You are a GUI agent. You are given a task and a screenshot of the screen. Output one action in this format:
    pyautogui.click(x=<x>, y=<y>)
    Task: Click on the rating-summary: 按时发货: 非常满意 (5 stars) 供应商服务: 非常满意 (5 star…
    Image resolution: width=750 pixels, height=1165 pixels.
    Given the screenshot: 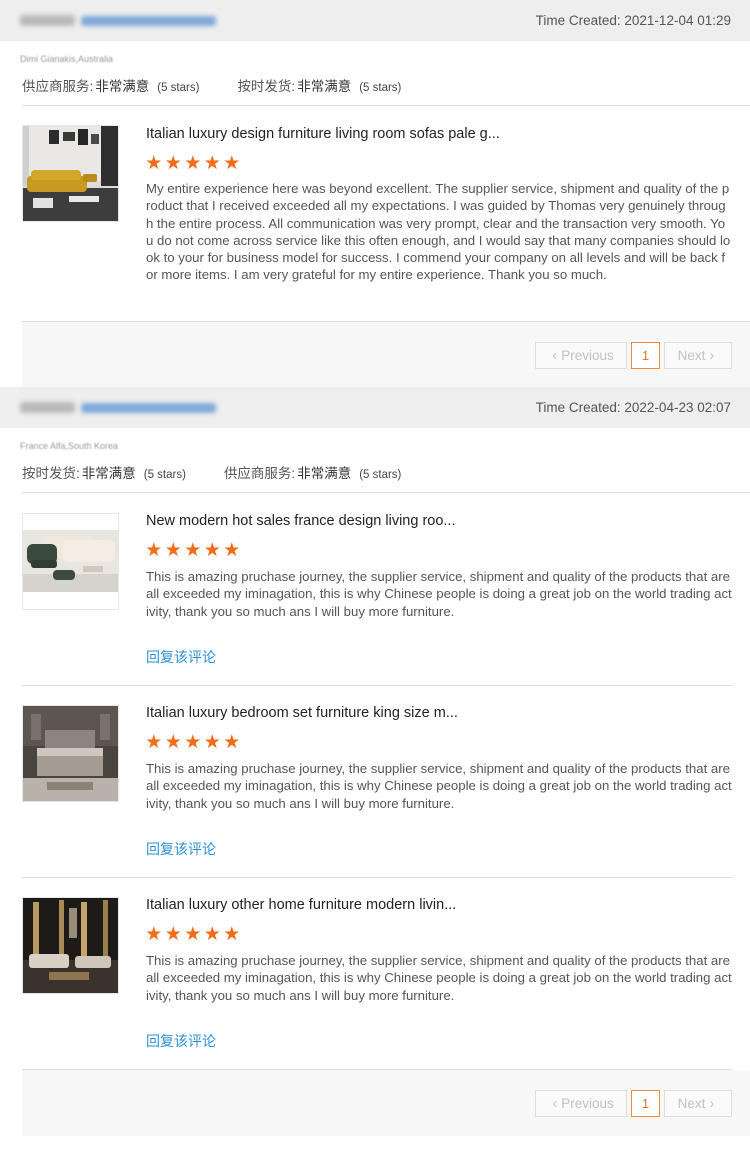 What is the action you would take?
    pyautogui.click(x=211, y=472)
    